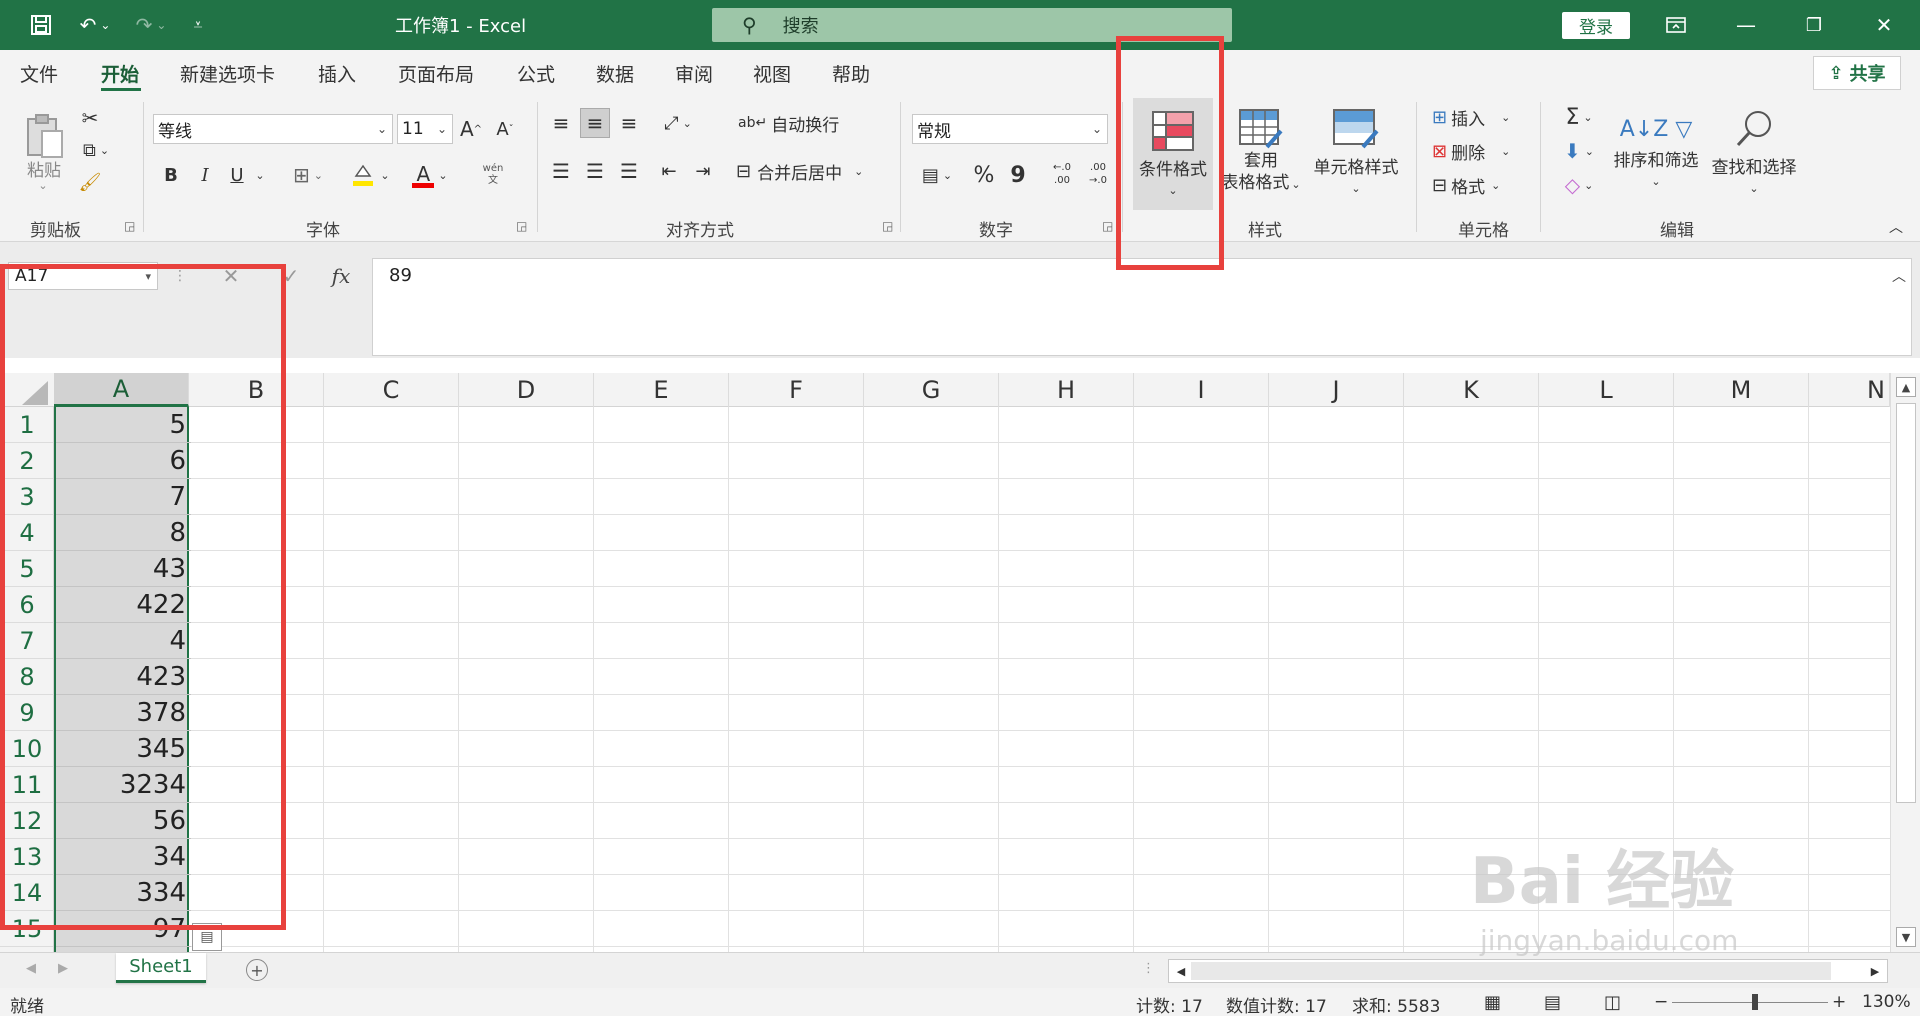 The height and width of the screenshot is (1016, 1920). What do you see at coordinates (273, 129) in the screenshot?
I see `font-name-select: 等线 ⌄` at bounding box center [273, 129].